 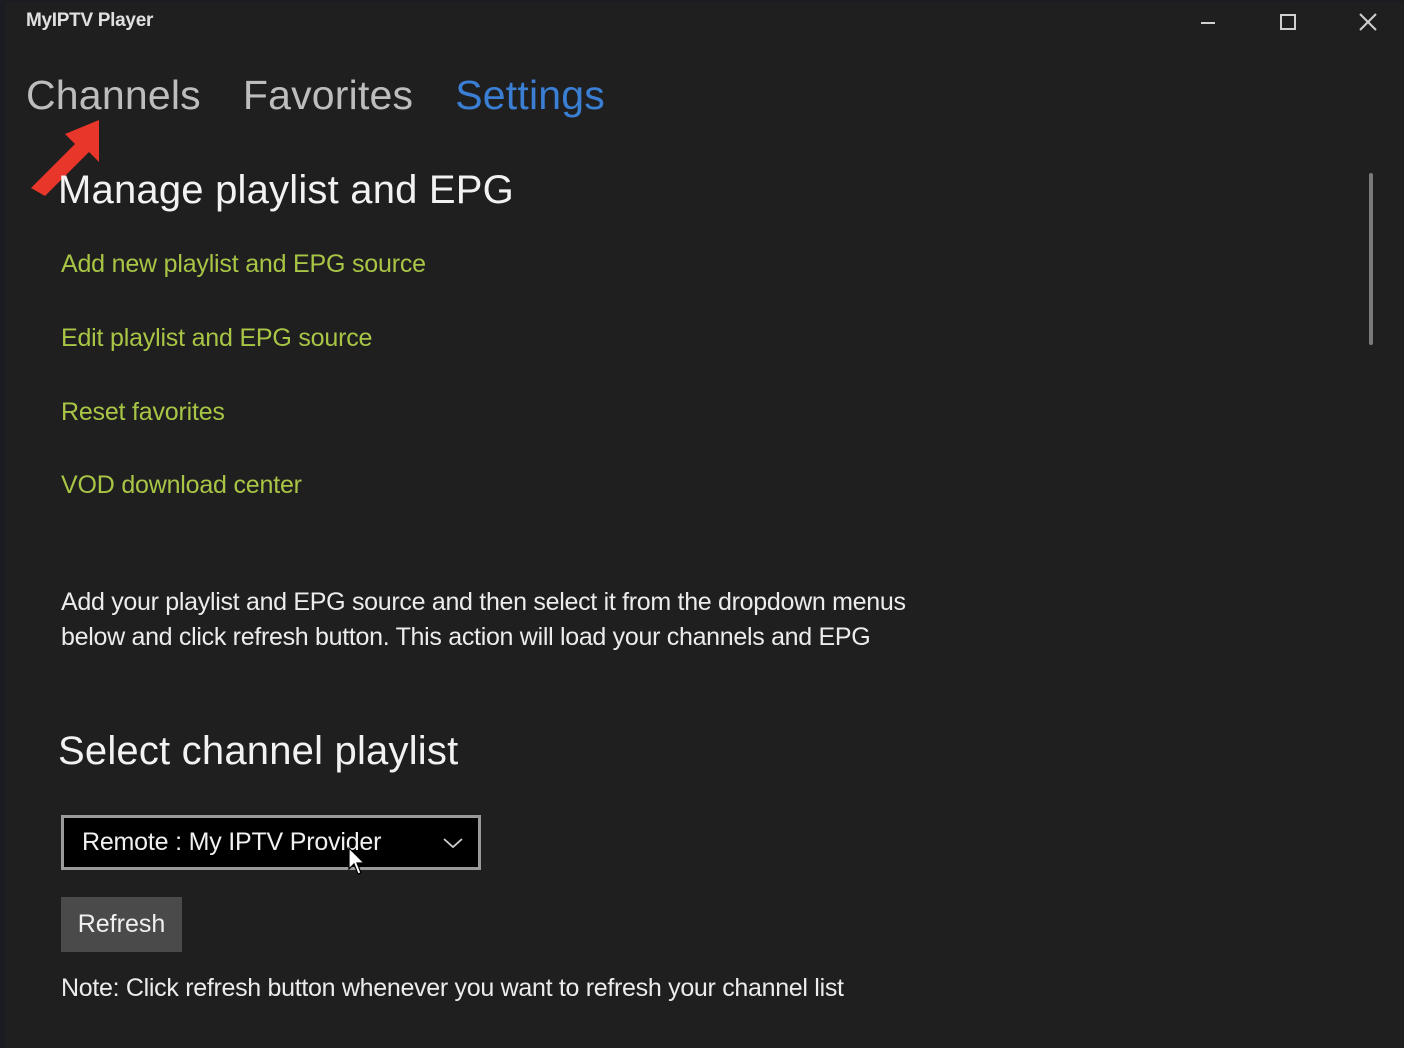 I want to click on playlist-dropdown-value: Remote : My IPTV Provider, so click(x=232, y=842).